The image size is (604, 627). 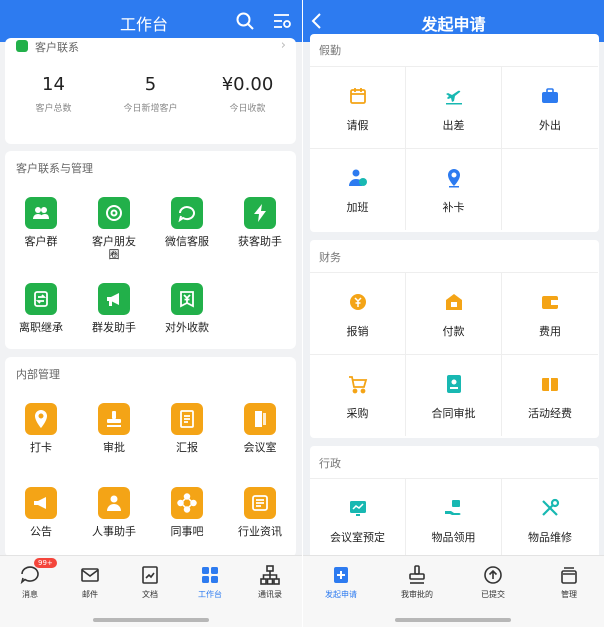 What do you see at coordinates (38, 374) in the screenshot?
I see `section-title: 内部管理` at bounding box center [38, 374].